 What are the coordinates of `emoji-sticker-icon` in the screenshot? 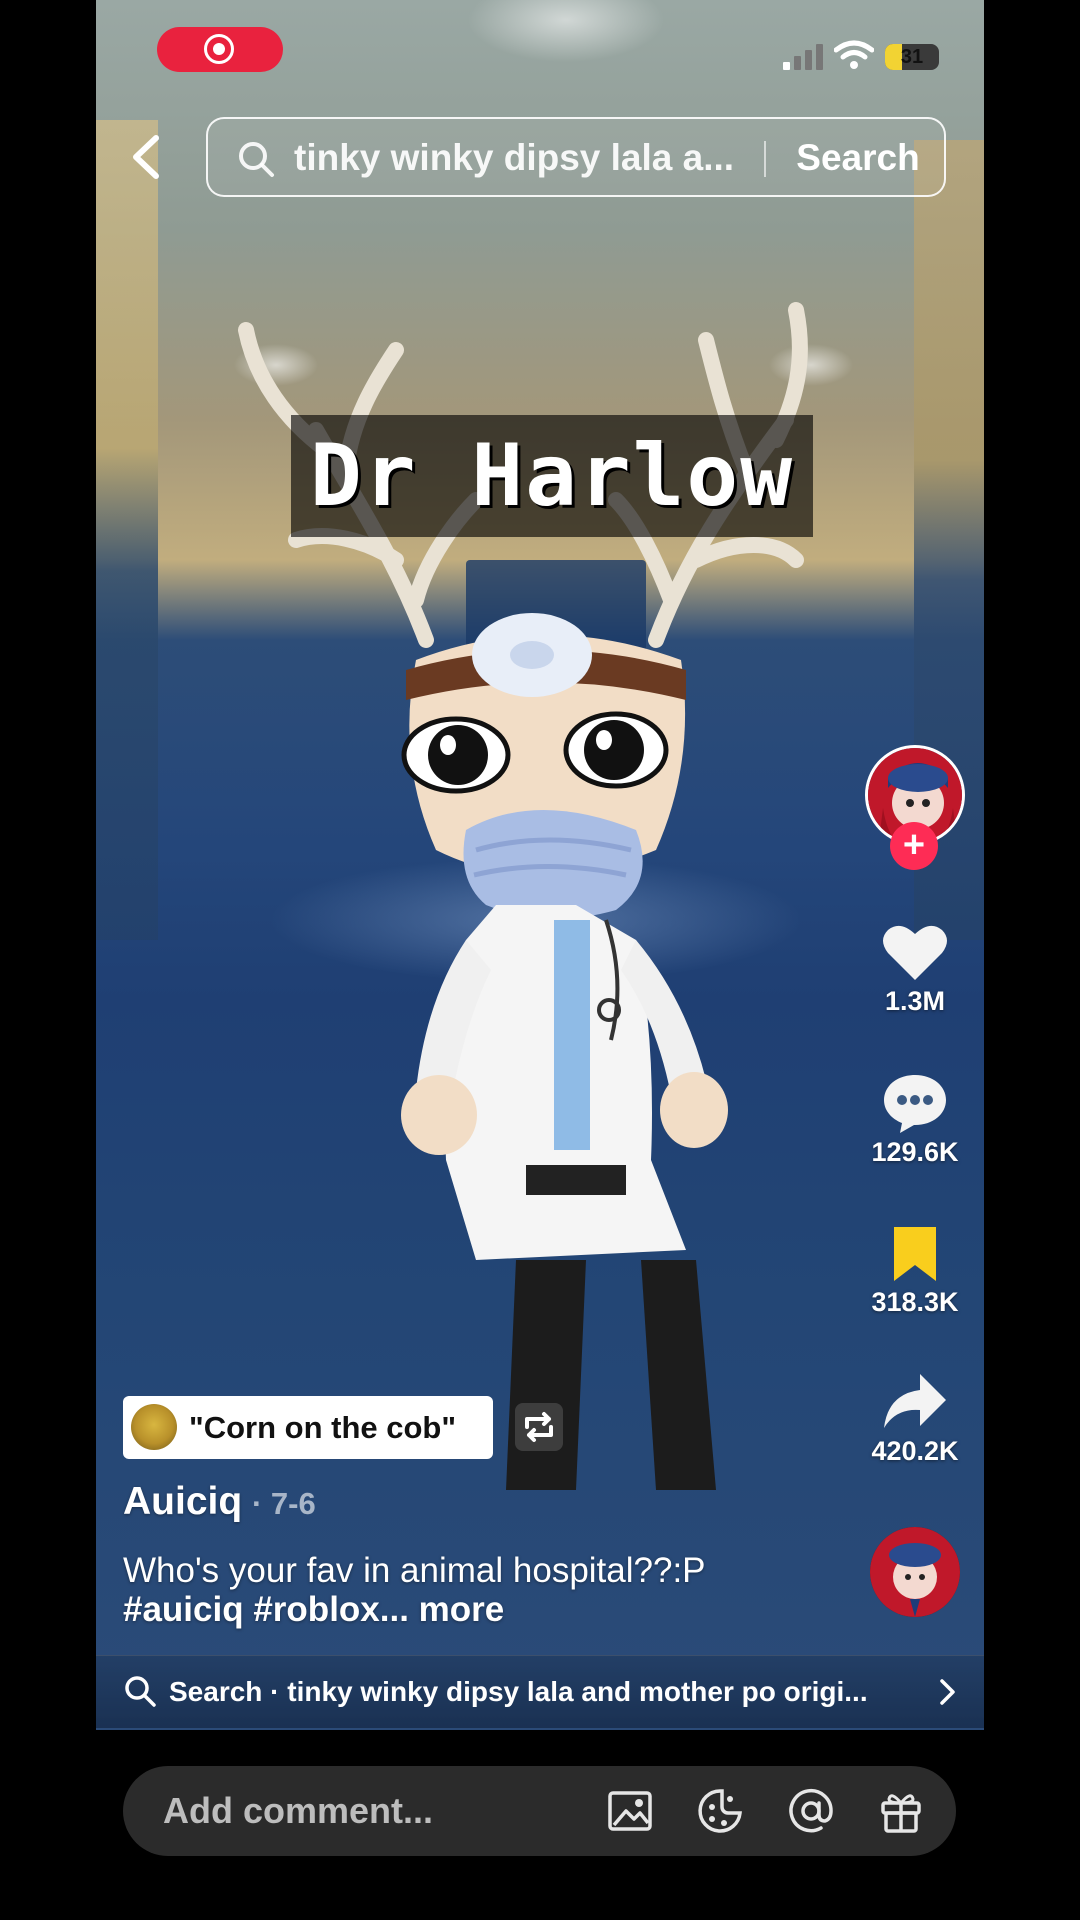 It's located at (720, 1811).